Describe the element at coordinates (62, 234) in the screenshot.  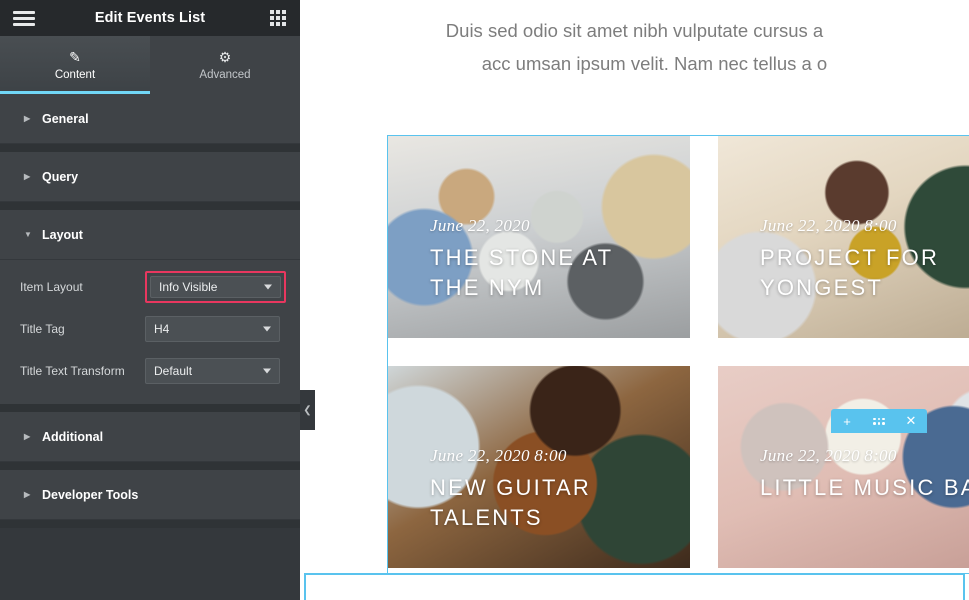
I see `section-label-layout: Layout` at that location.